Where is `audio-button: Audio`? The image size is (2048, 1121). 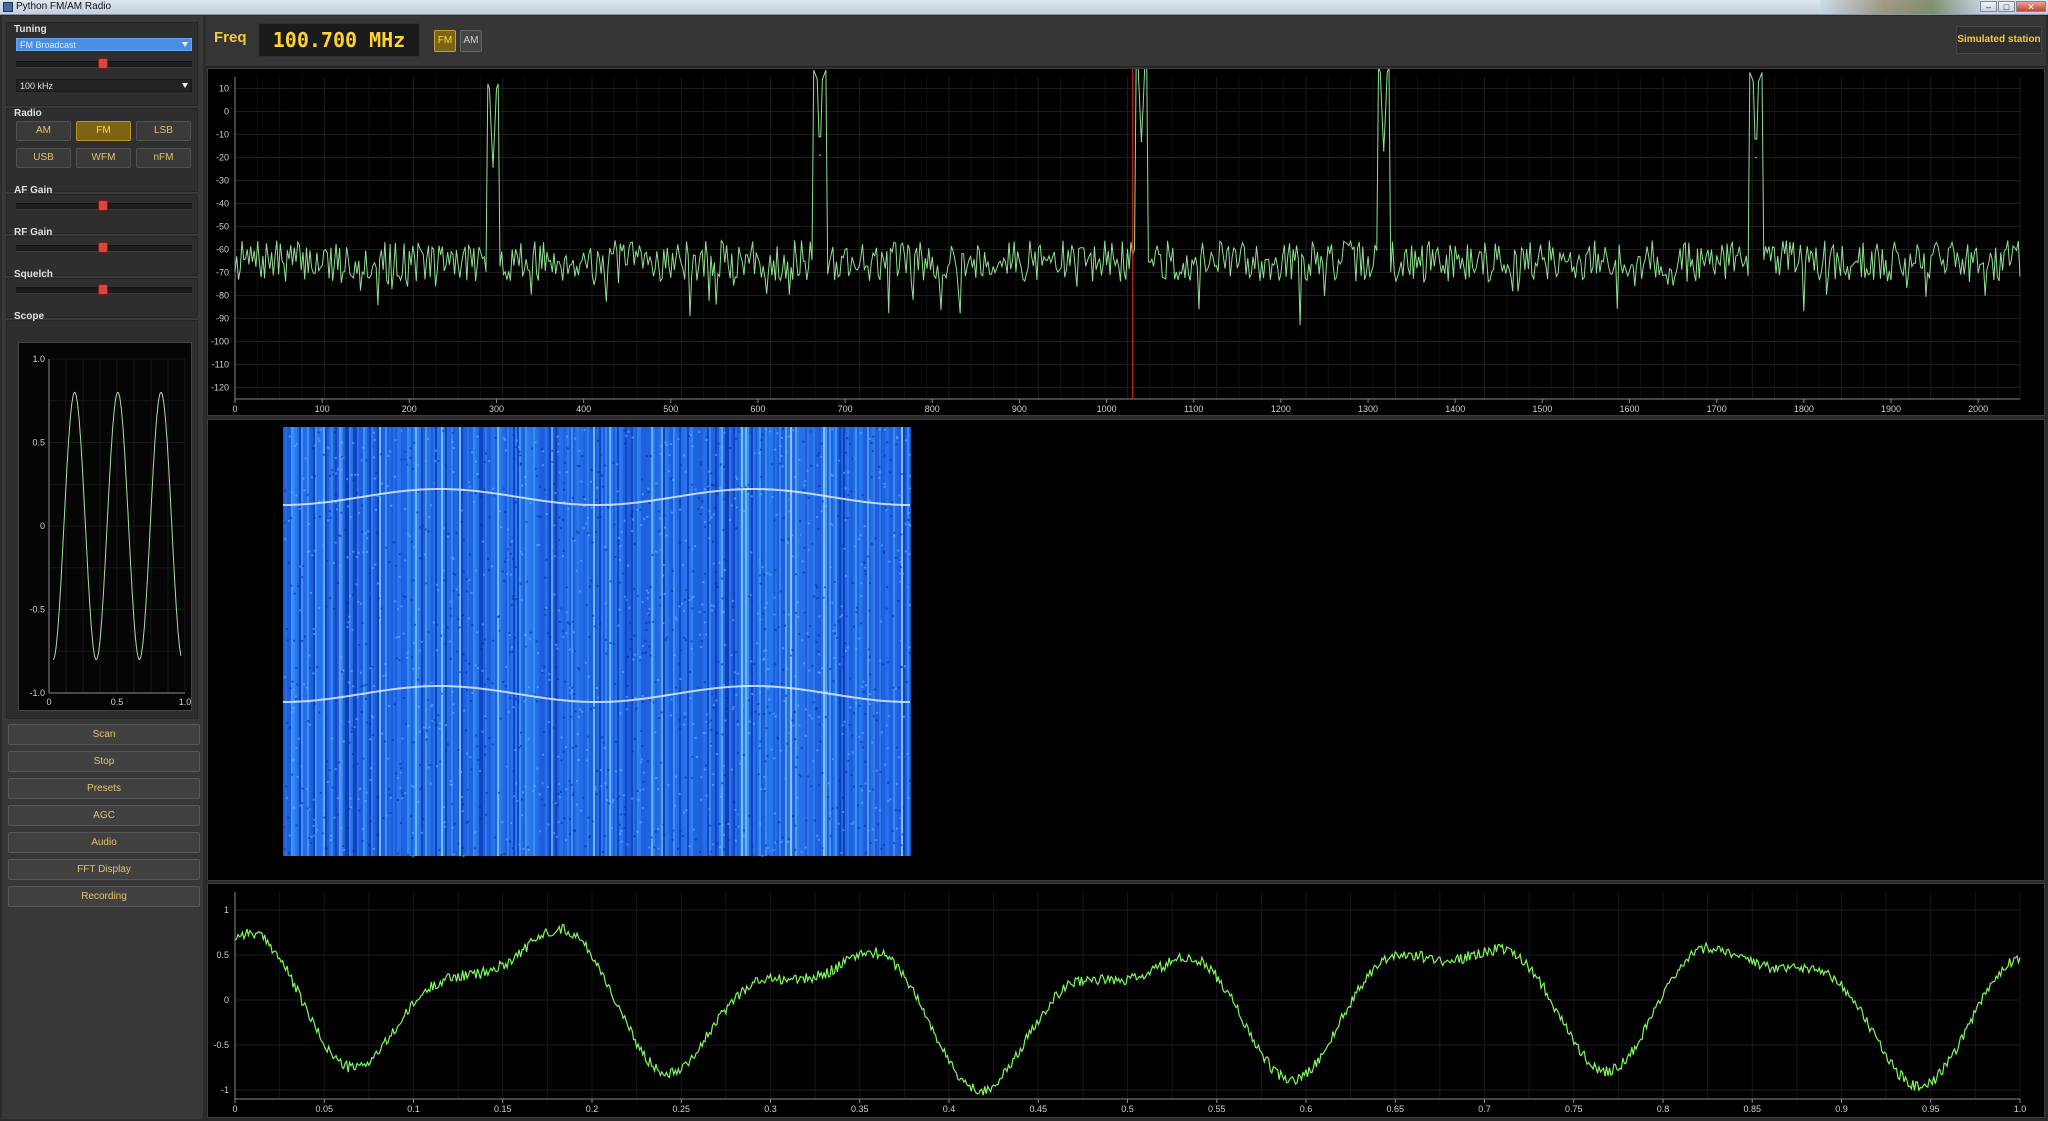
audio-button: Audio is located at coordinates (104, 842).